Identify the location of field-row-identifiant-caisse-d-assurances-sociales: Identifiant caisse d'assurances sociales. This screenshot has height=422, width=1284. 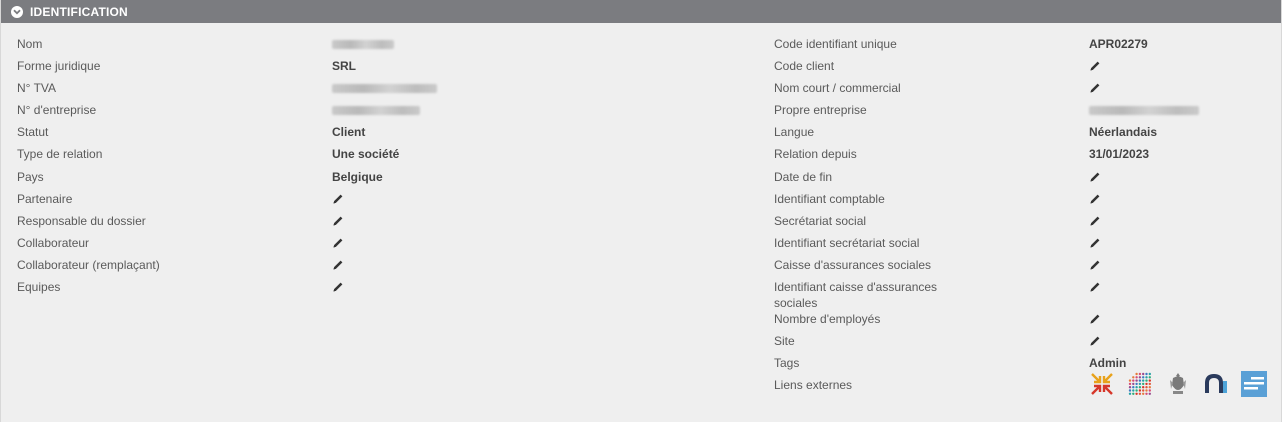
(1024, 295).